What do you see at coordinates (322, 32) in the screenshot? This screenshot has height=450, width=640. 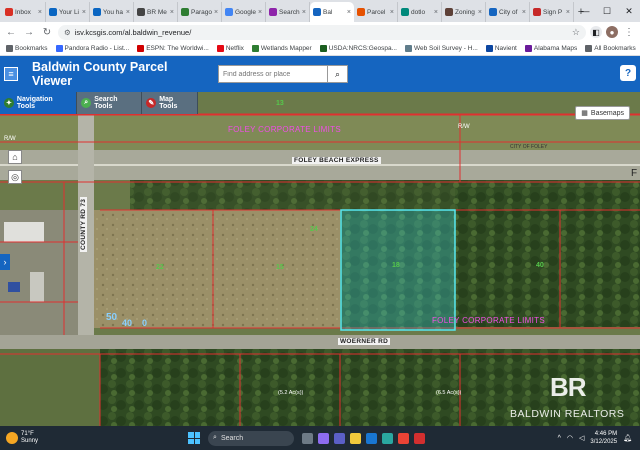 I see `address-bar: ⚙ isv.kcsgis.com/al.baldwin_revenue/ ☆` at bounding box center [322, 32].